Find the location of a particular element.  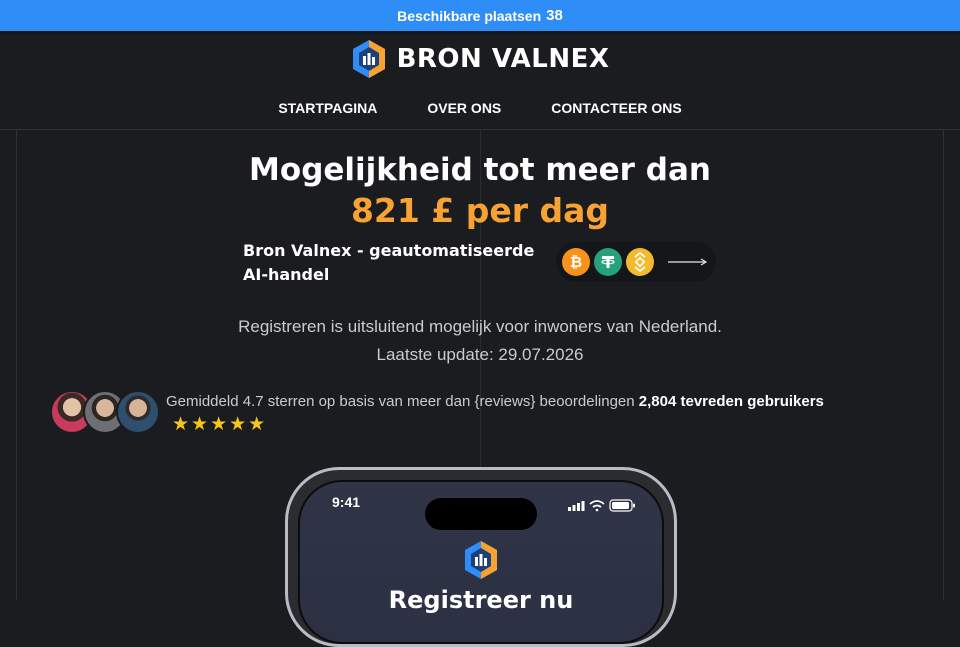

phone-status-time: 9:41 is located at coordinates (346, 502).